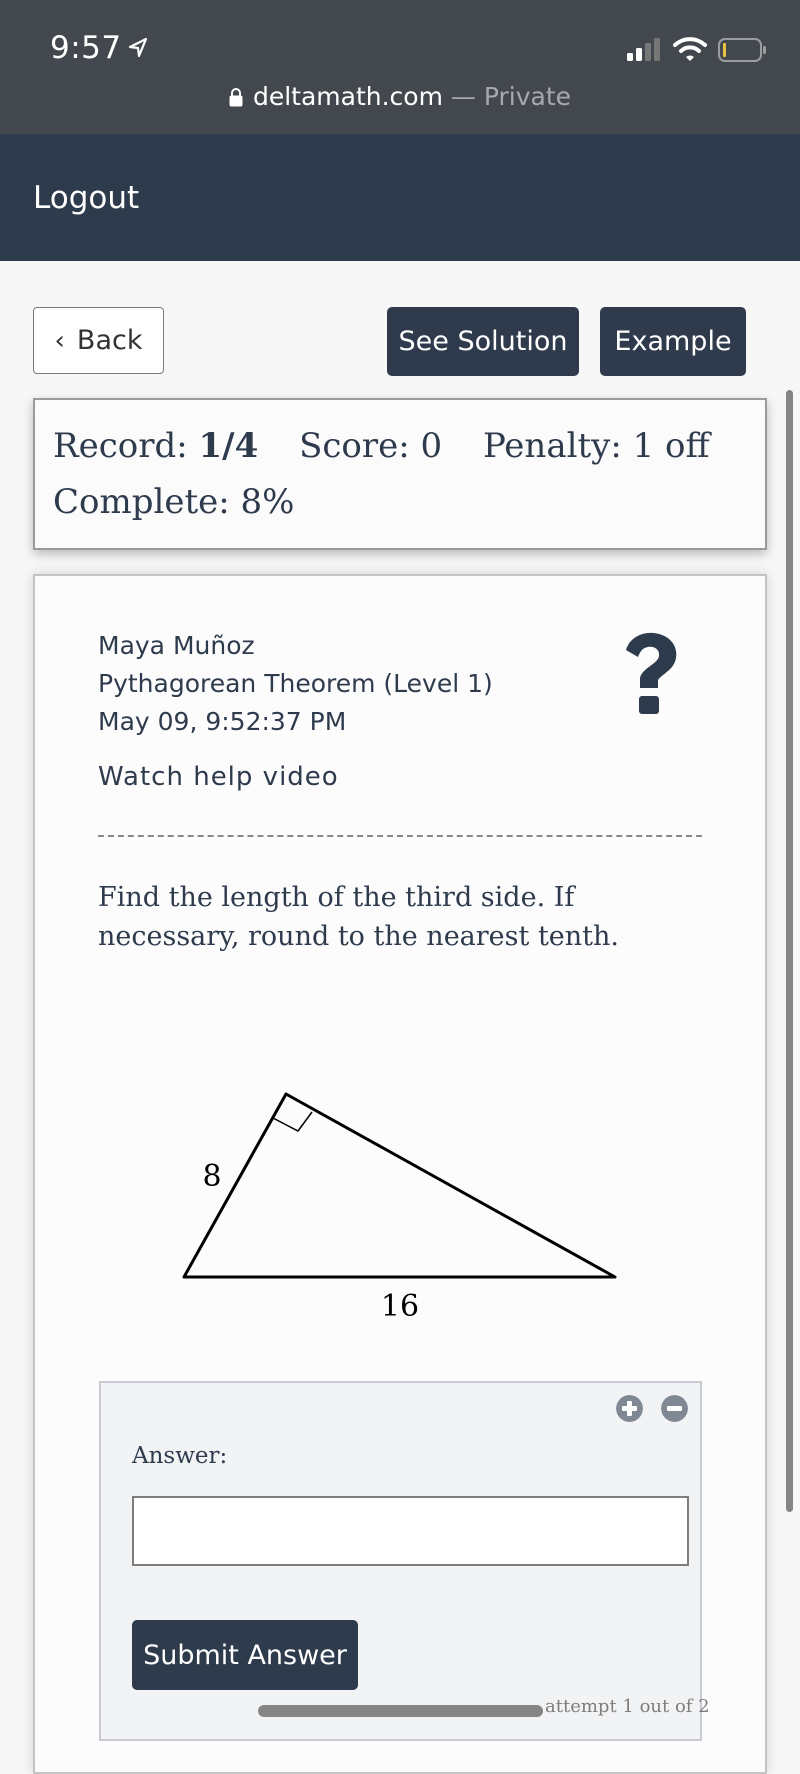 The image size is (800, 1774). What do you see at coordinates (292, 1121) in the screenshot?
I see `right-angle-marker` at bounding box center [292, 1121].